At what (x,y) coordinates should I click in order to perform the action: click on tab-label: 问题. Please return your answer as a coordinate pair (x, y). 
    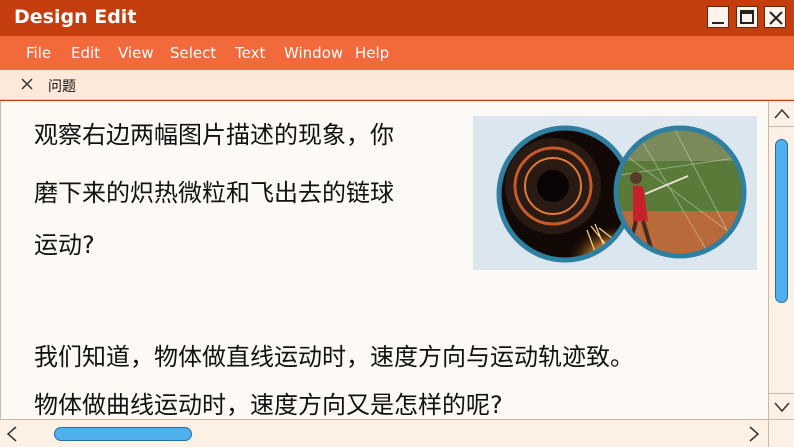
    Looking at the image, I should click on (62, 86).